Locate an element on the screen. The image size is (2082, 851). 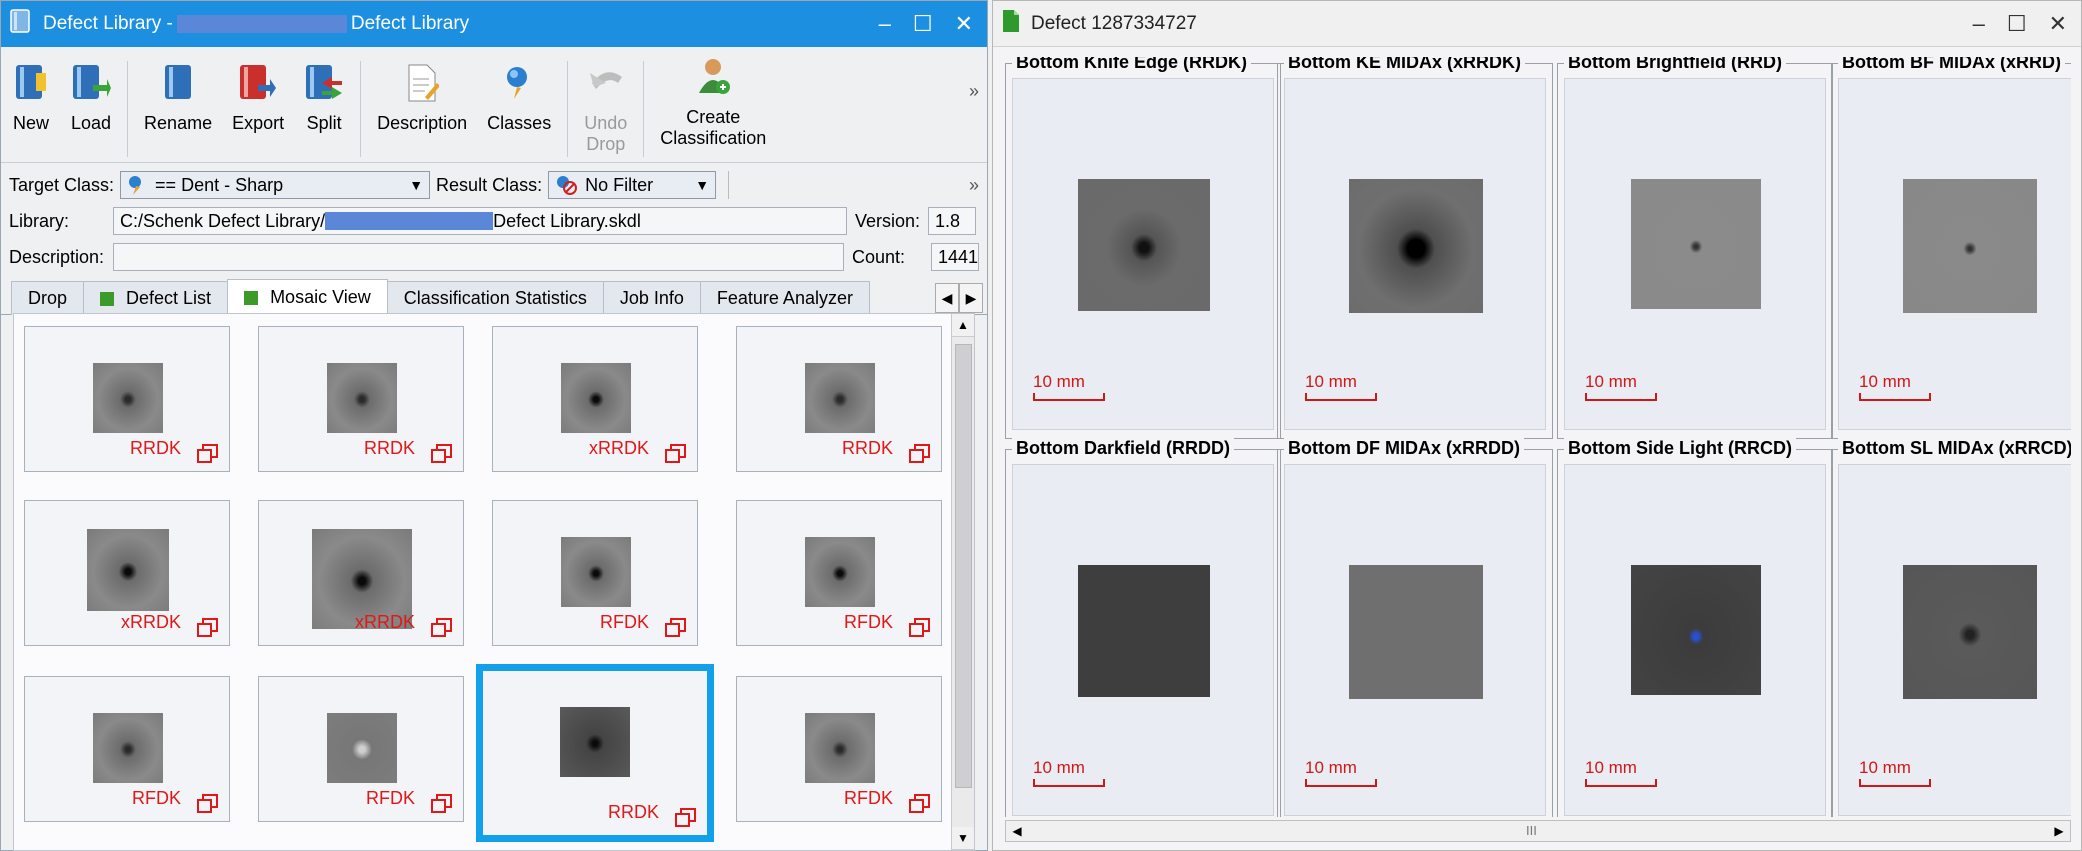
rename-button: Rename is located at coordinates (178, 97).